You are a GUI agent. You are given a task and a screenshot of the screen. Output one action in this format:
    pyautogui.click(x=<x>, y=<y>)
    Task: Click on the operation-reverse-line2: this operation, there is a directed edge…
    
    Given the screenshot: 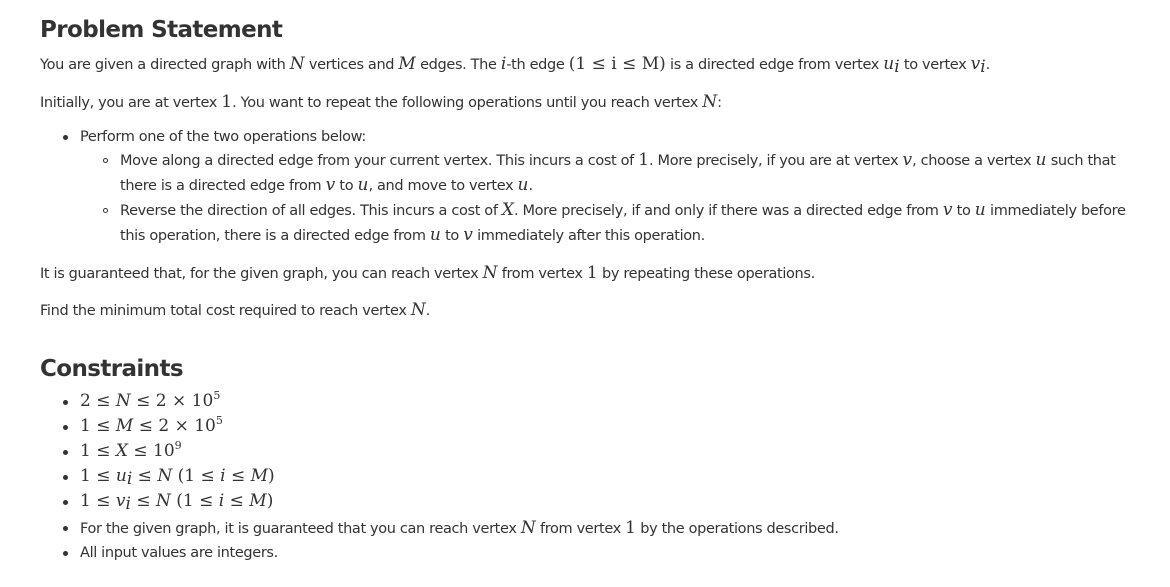 What is the action you would take?
    pyautogui.click(x=412, y=235)
    